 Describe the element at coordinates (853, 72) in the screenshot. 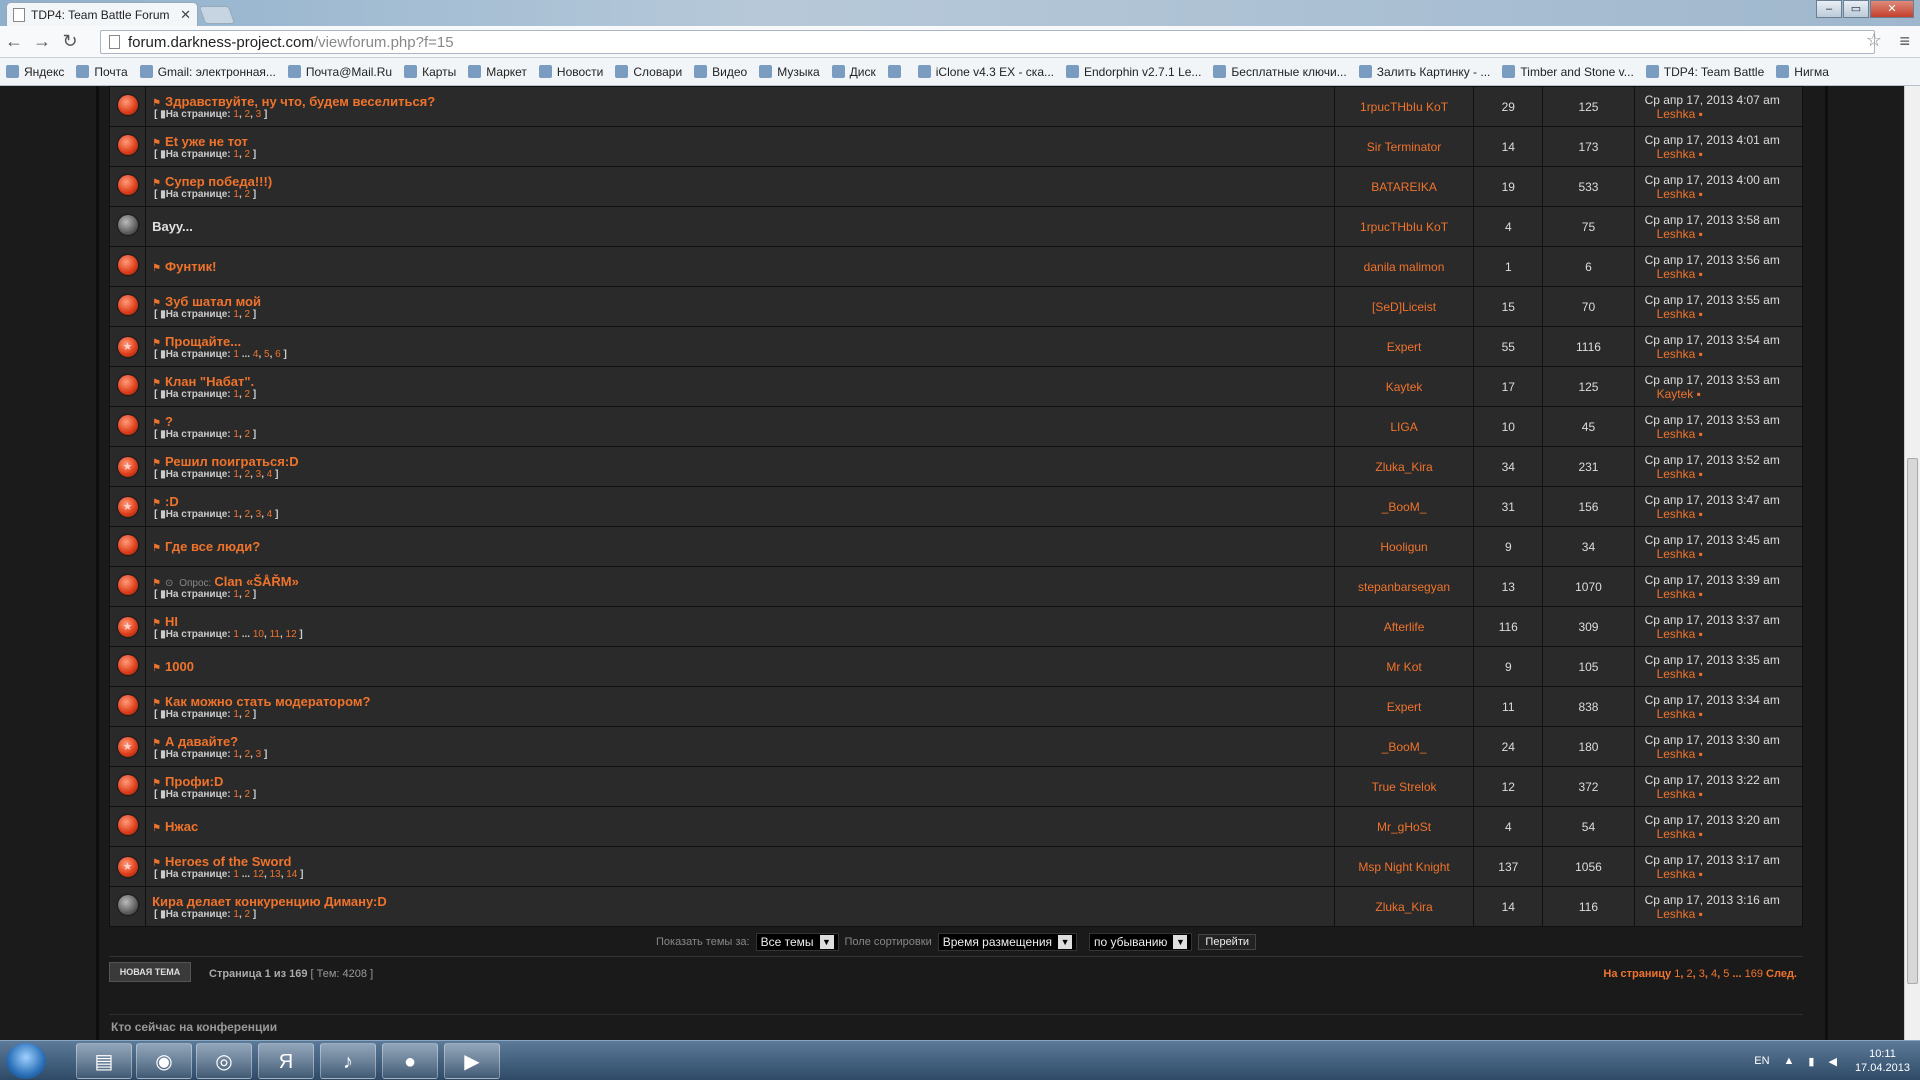

I see `bookmark-item: Диск` at that location.